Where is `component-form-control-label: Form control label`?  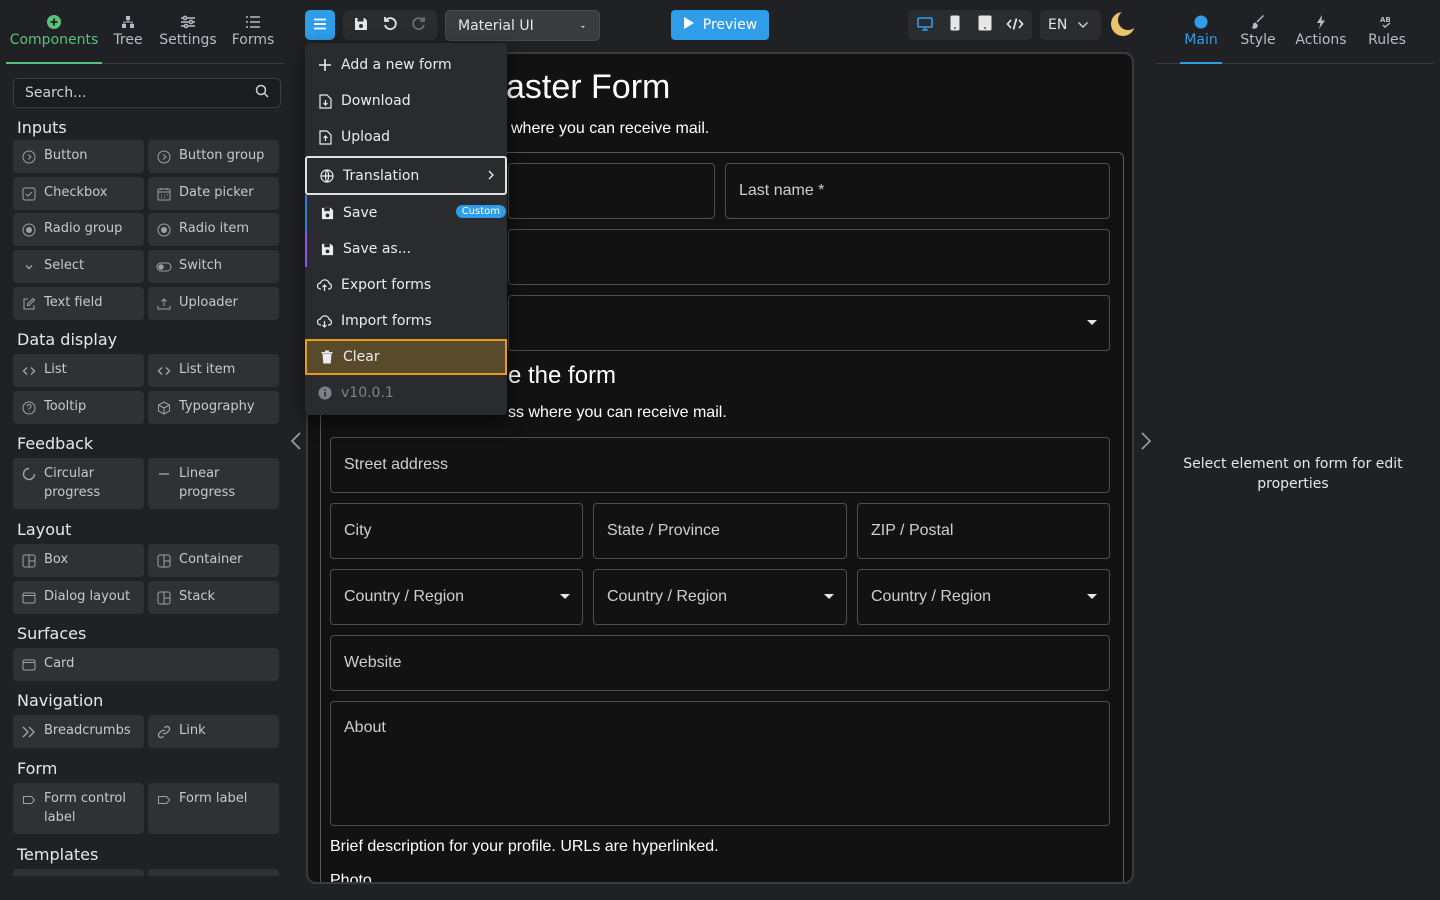 component-form-control-label: Form control label is located at coordinates (78, 808).